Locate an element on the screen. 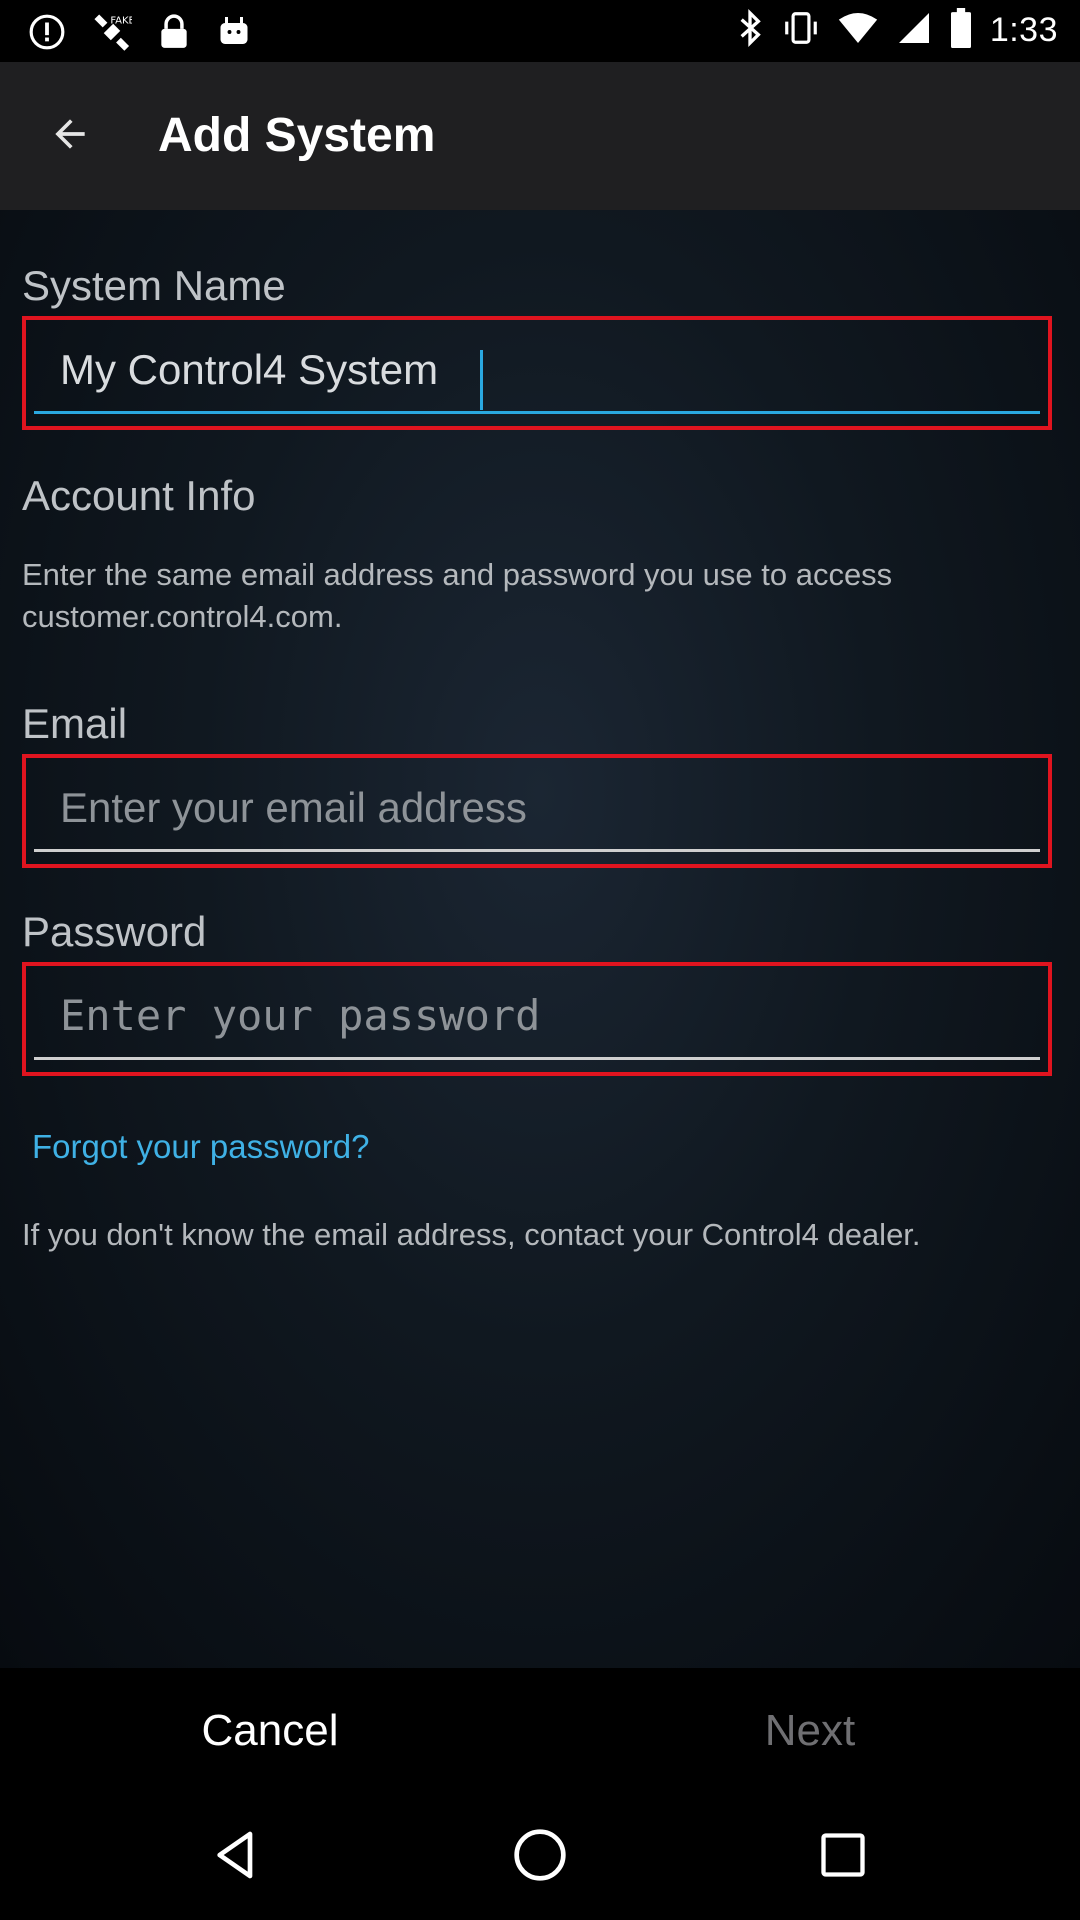 The height and width of the screenshot is (1920, 1080). nav-back-button is located at coordinates (236, 1857).